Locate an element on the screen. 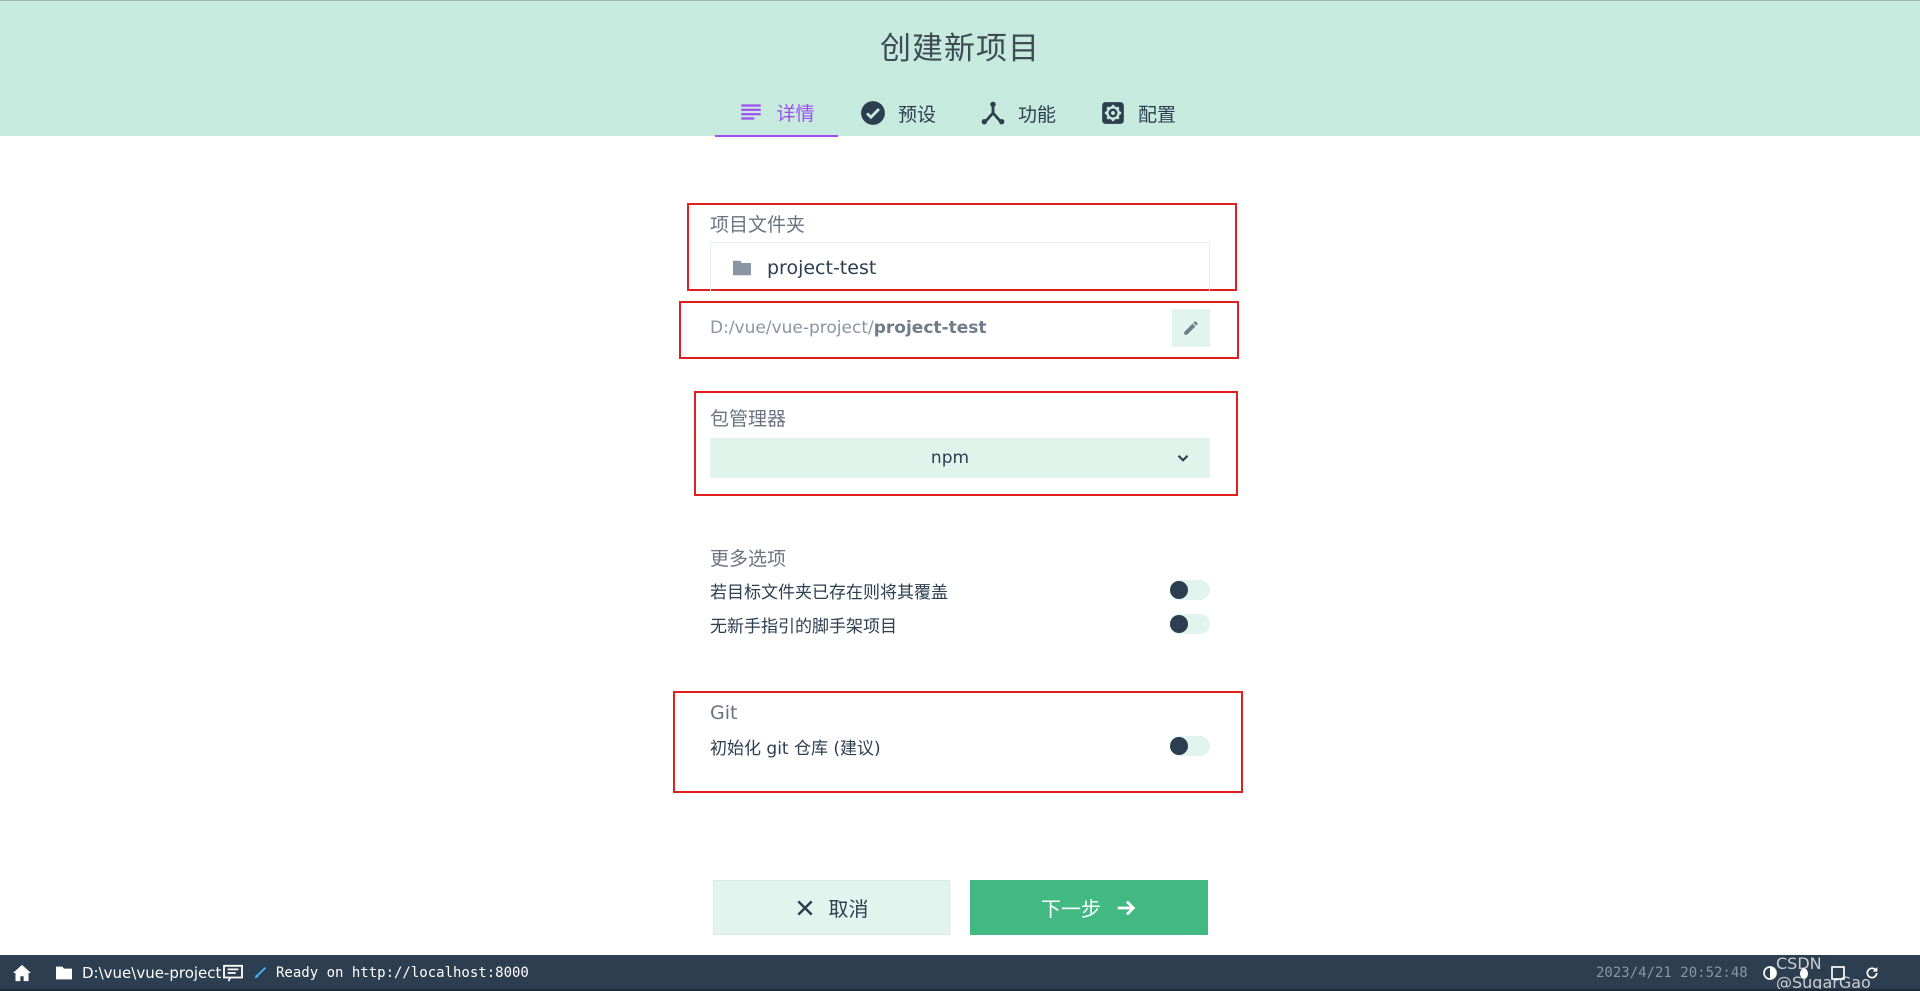 This screenshot has height=991, width=1920. option-skip-guide-row: 无新手指引的脚手架项目 is located at coordinates (960, 624).